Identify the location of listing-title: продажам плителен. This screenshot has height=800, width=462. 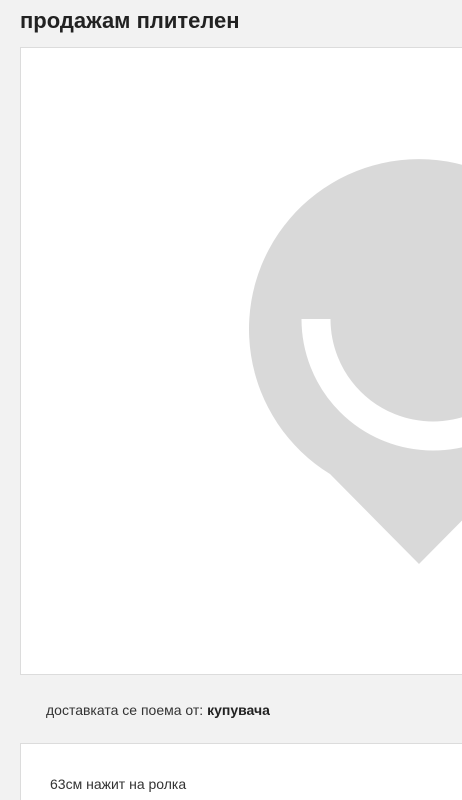
(130, 20).